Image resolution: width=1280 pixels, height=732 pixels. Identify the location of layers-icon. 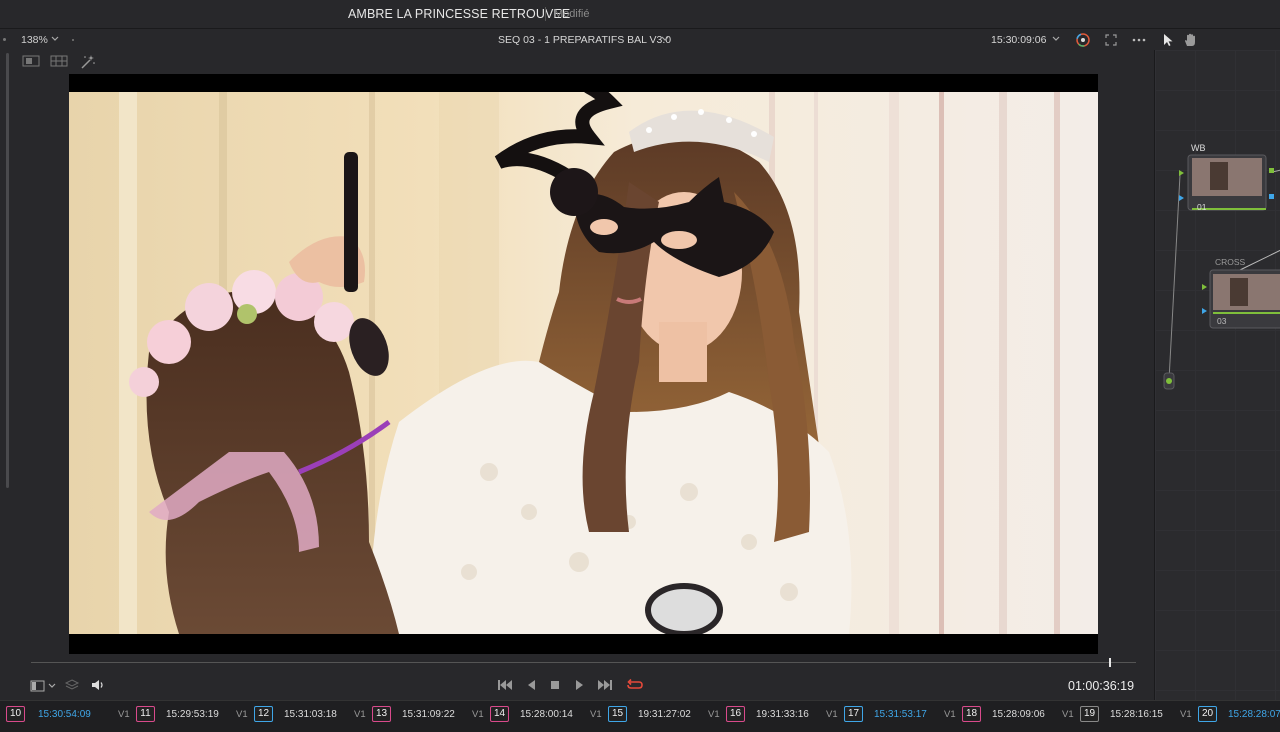
(72, 685).